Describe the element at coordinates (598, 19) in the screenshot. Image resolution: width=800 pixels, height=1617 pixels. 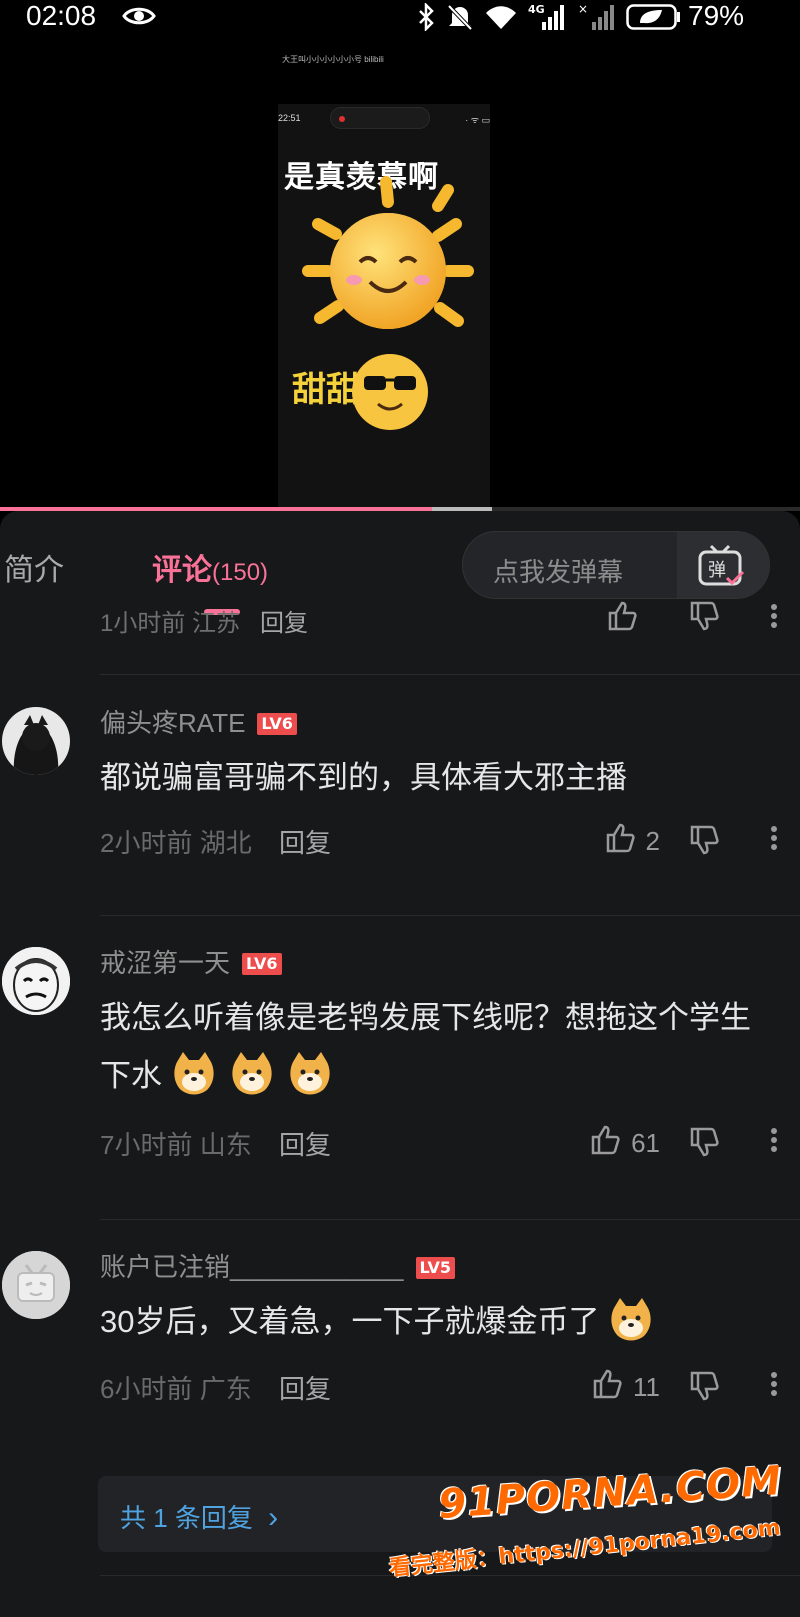
I see `signal-icon: ×` at that location.